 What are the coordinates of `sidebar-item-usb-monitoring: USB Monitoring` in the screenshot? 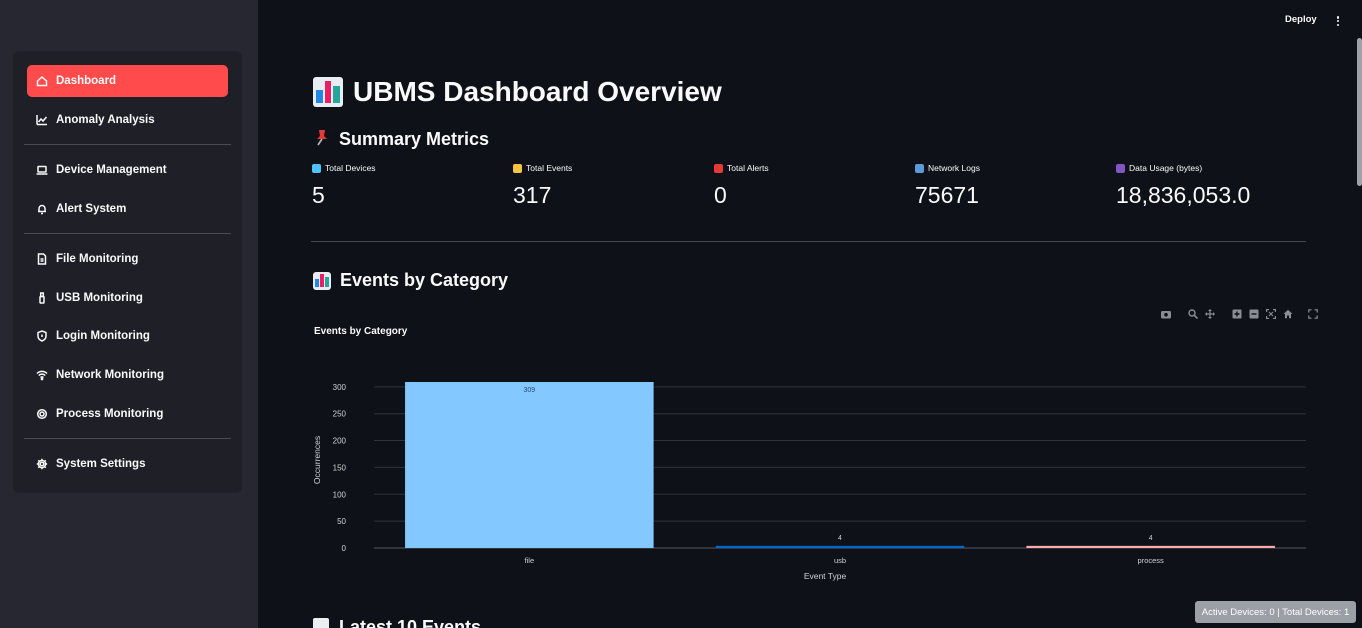 It's located at (127, 298).